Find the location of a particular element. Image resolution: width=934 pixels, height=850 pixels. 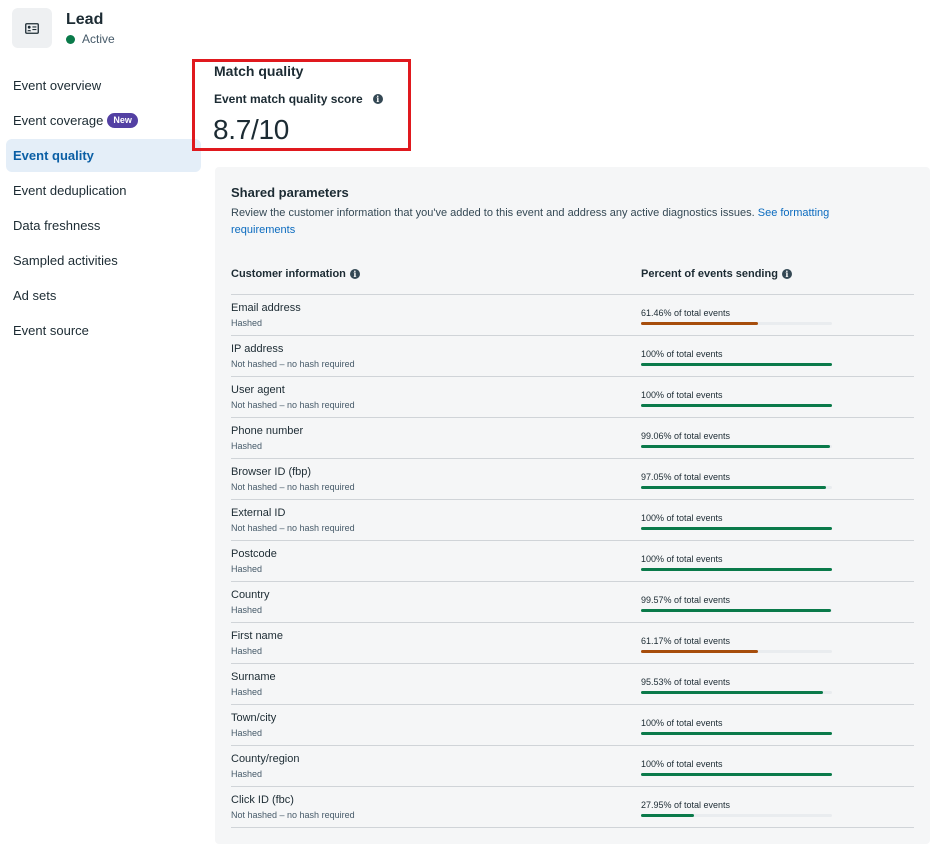

percent-text: 61.46% of total events is located at coordinates (686, 313).